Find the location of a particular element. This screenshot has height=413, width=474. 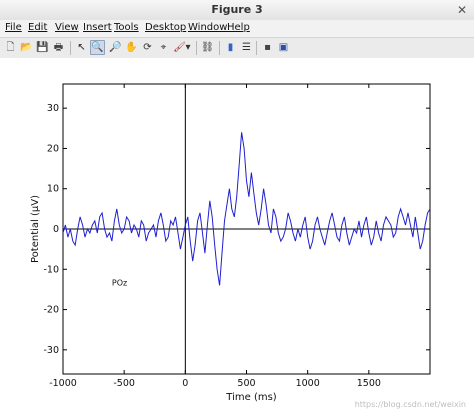

y-tick-label: -10 is located at coordinates (51, 269).